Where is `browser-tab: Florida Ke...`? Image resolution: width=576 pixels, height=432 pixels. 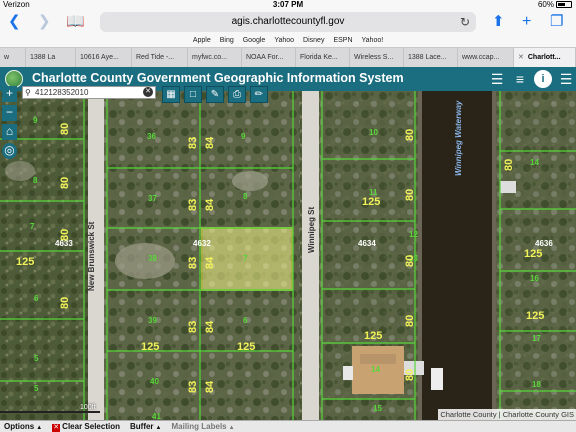 browser-tab: Florida Ke... is located at coordinates (323, 57).